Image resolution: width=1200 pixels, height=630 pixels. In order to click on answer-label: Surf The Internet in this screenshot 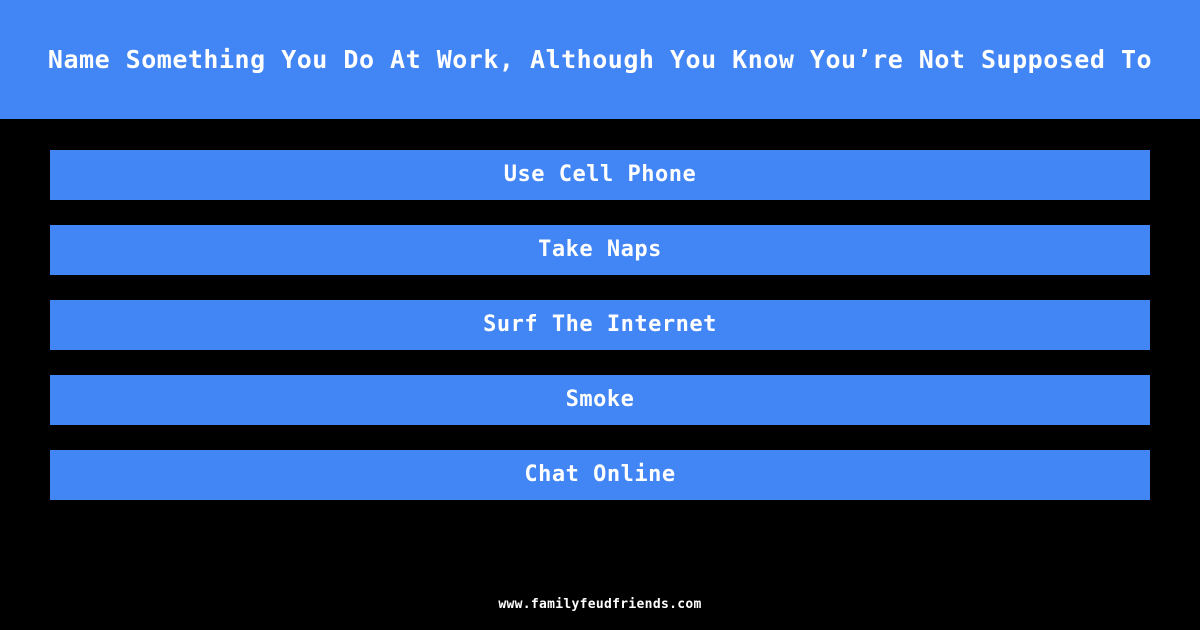, I will do `click(600, 324)`.